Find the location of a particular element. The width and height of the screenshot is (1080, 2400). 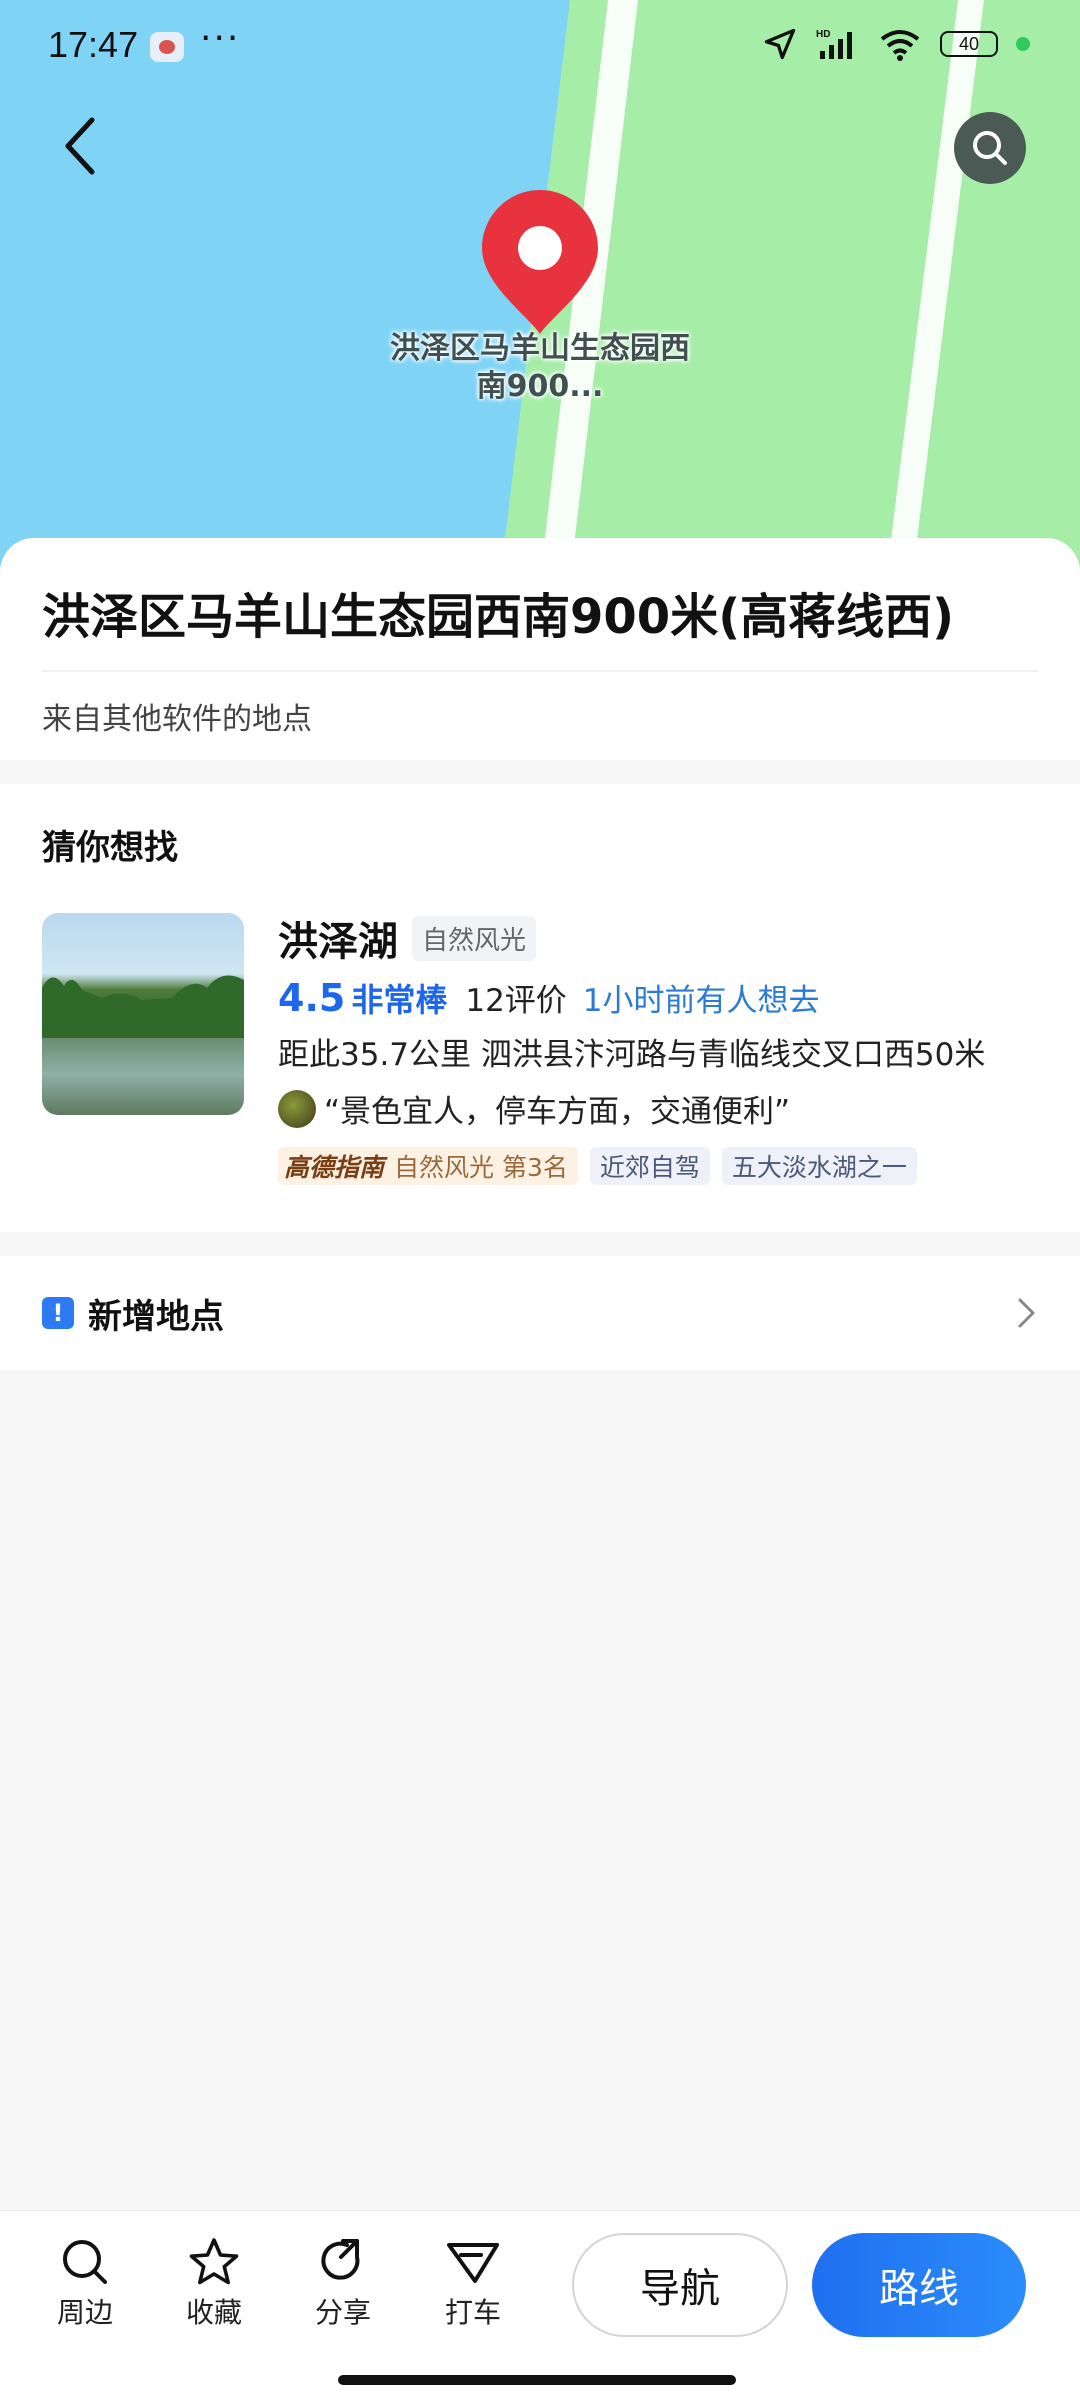

poi-name: 洪泽湖 is located at coordinates (338, 942).